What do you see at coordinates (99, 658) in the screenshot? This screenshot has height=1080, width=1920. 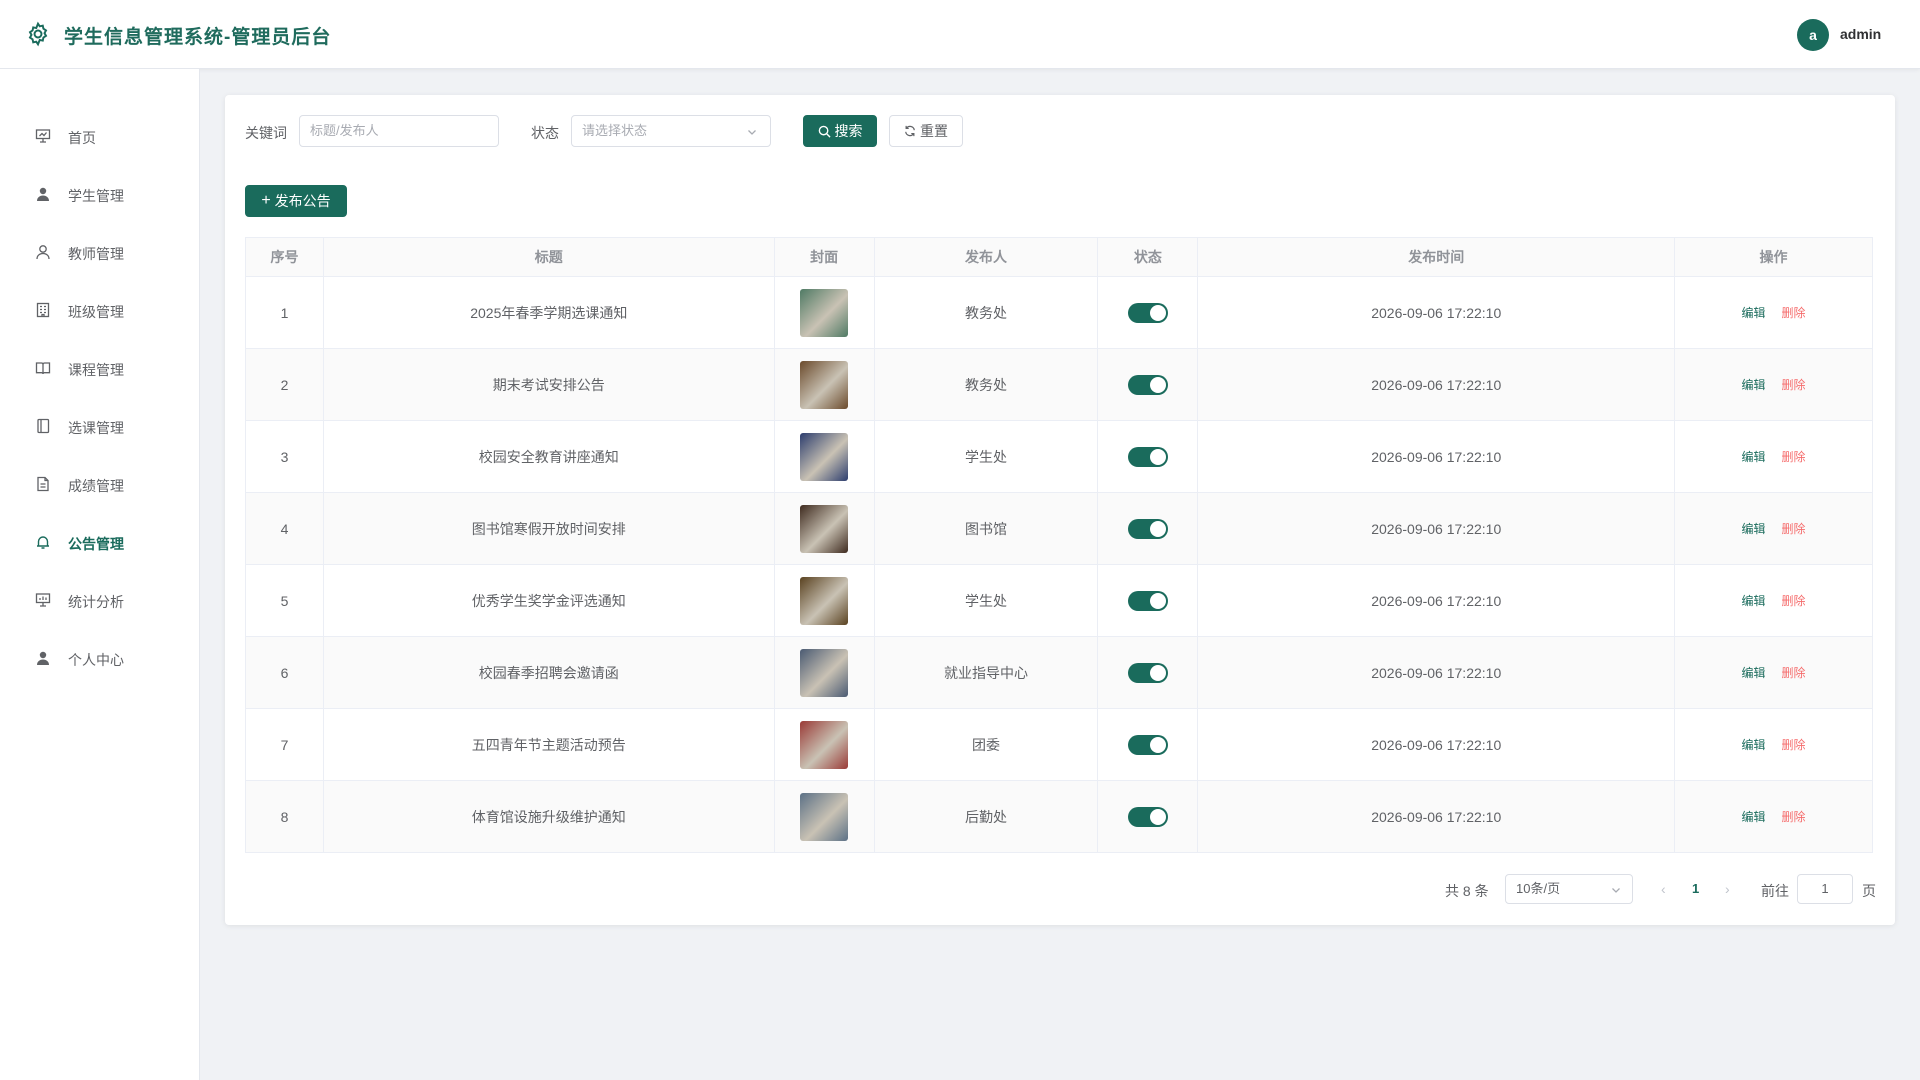 I see `sidebar-item-profile: 个人中心` at bounding box center [99, 658].